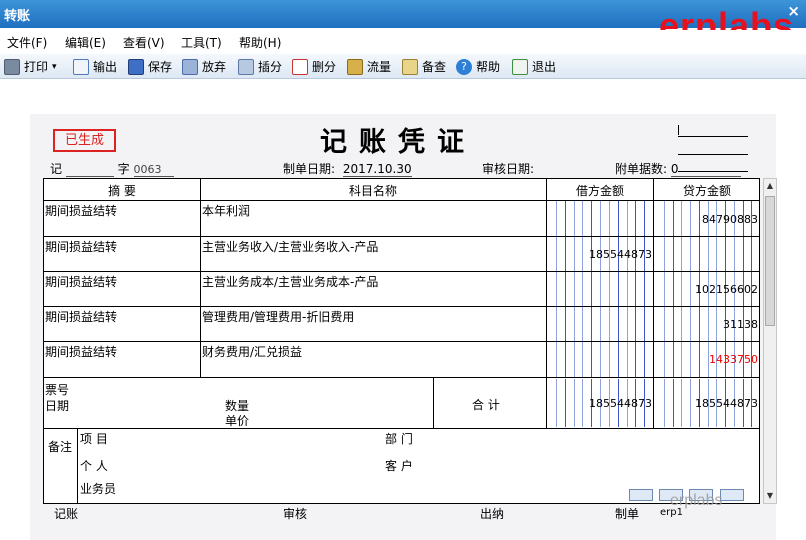  What do you see at coordinates (641, 495) in the screenshot?
I see `table-view-icon` at bounding box center [641, 495].